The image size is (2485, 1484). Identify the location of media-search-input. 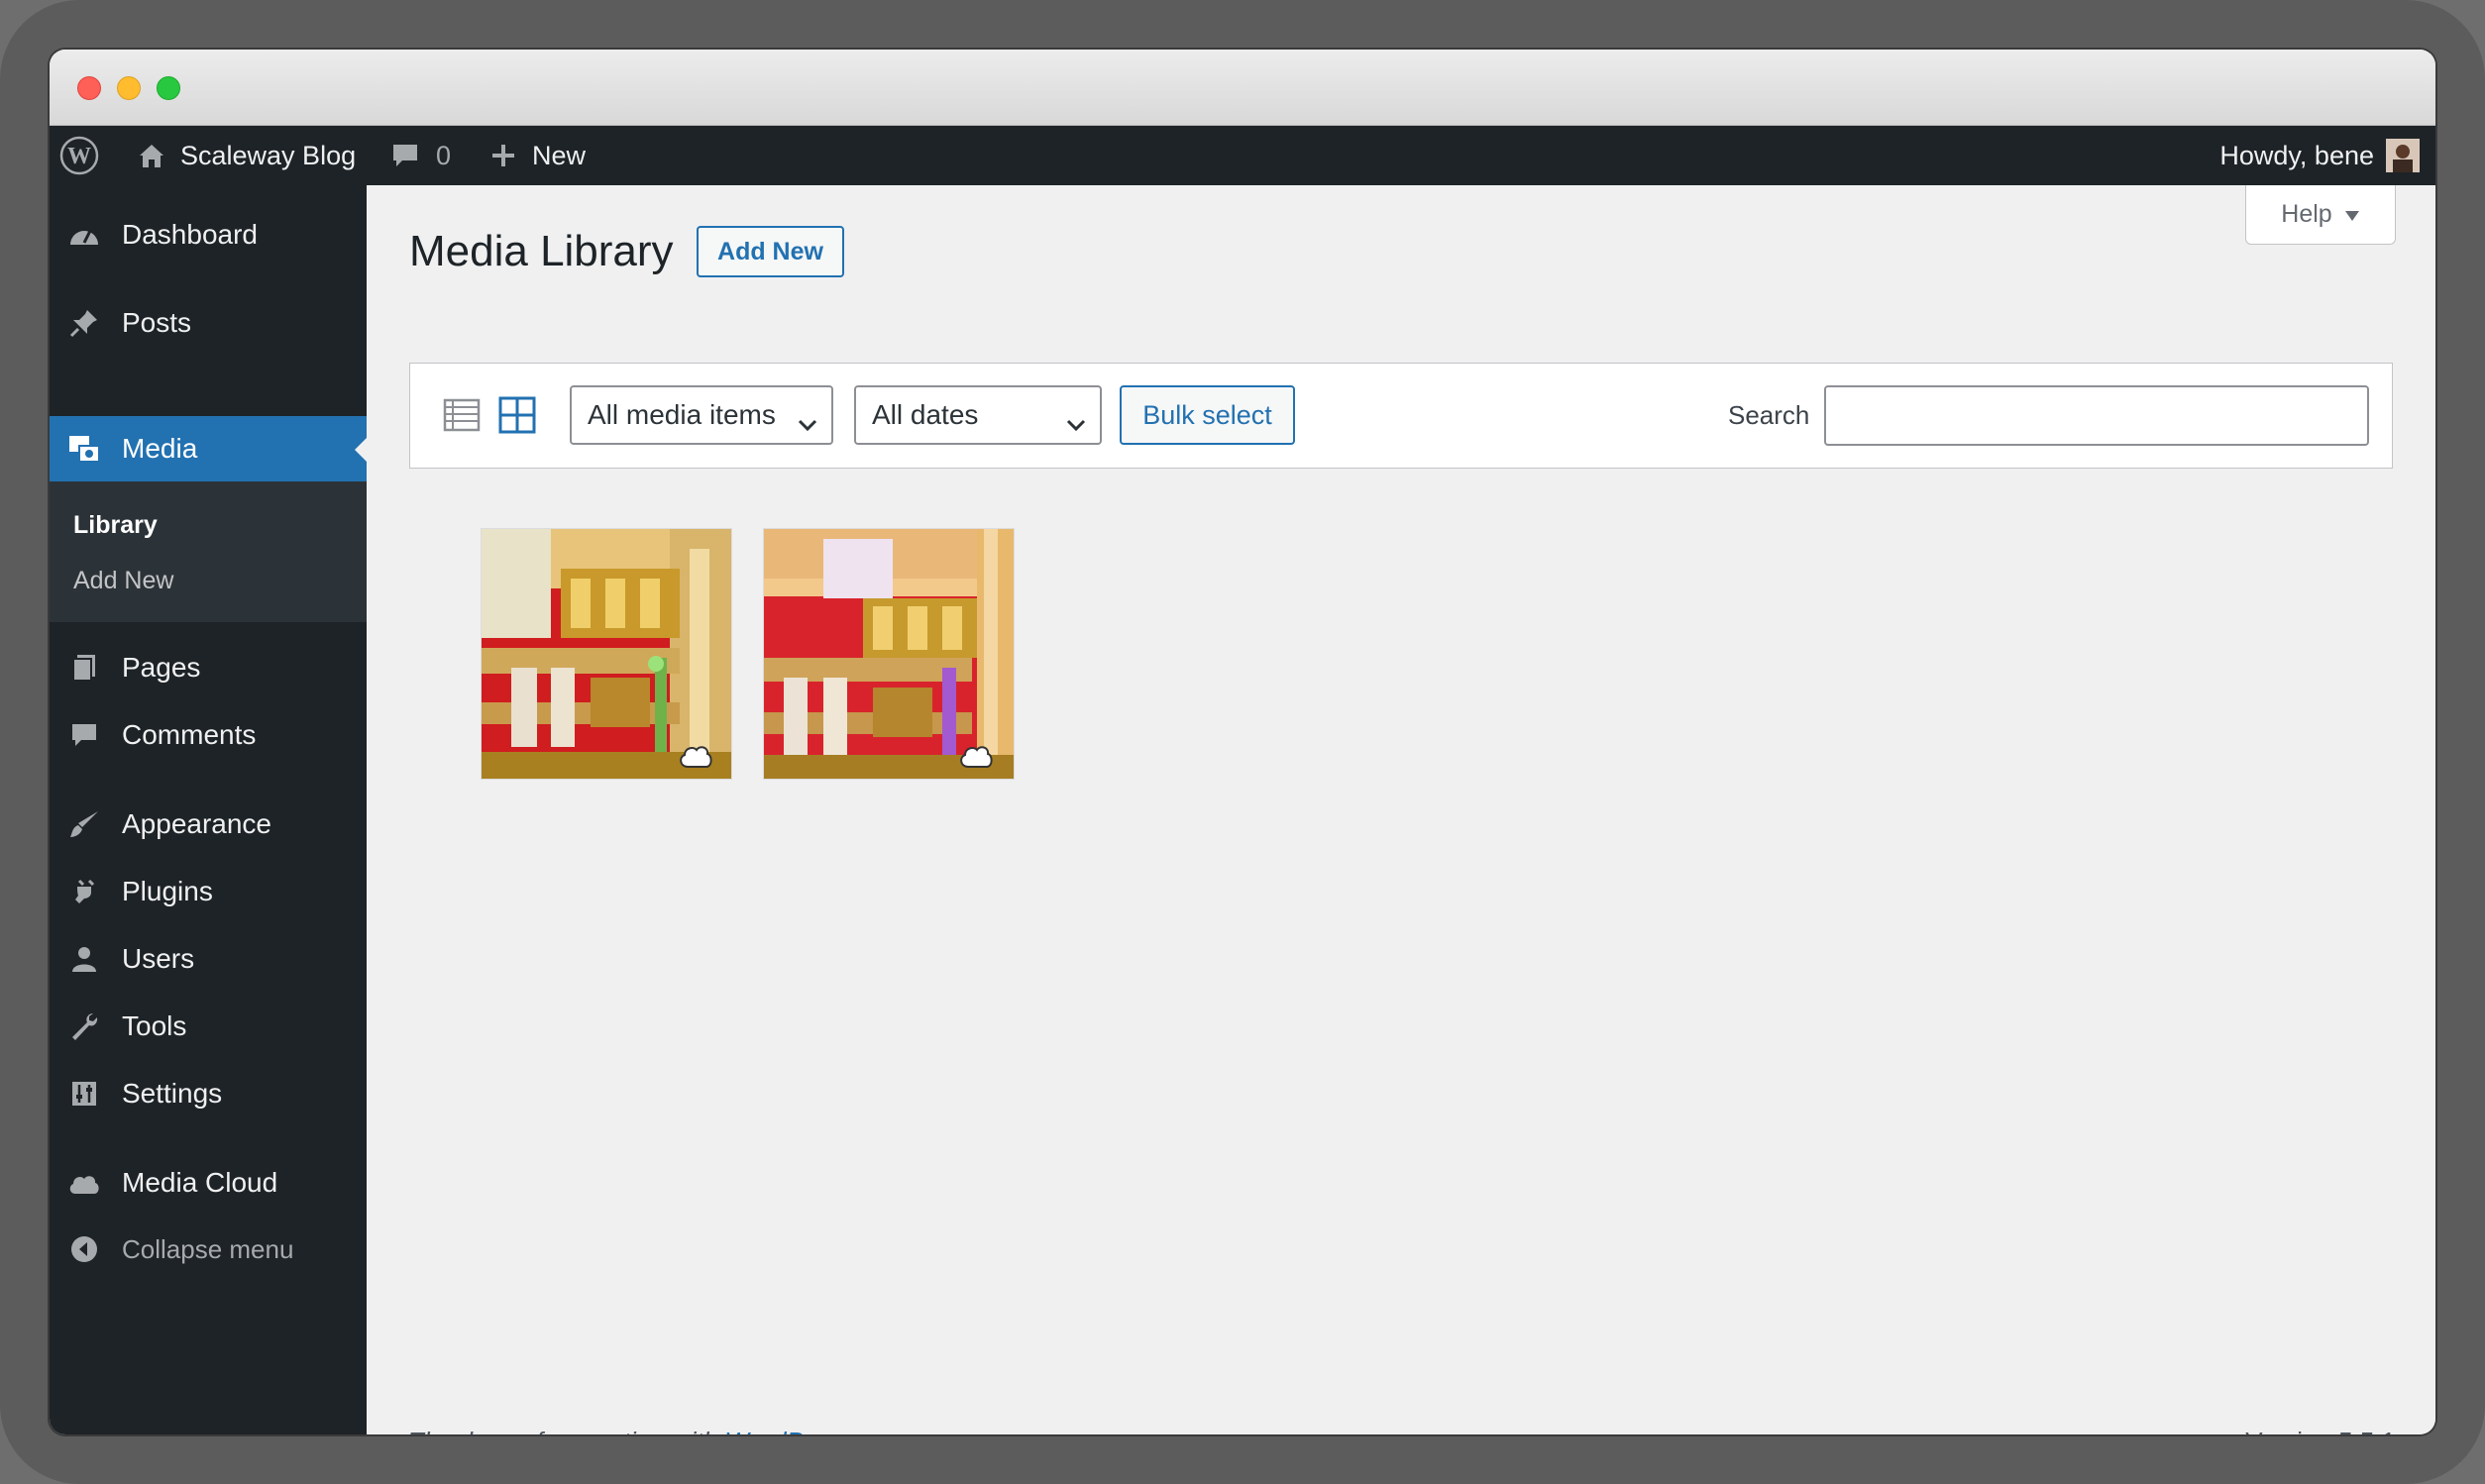
(2096, 416).